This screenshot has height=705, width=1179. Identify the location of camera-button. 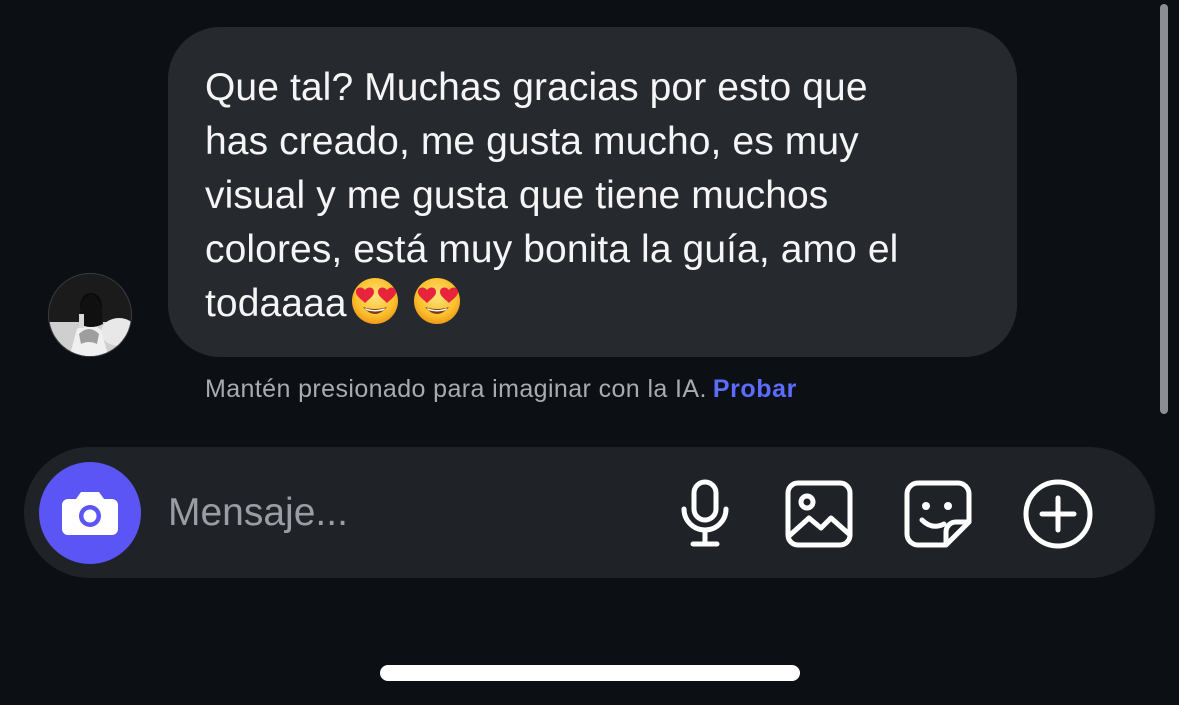
(90, 513).